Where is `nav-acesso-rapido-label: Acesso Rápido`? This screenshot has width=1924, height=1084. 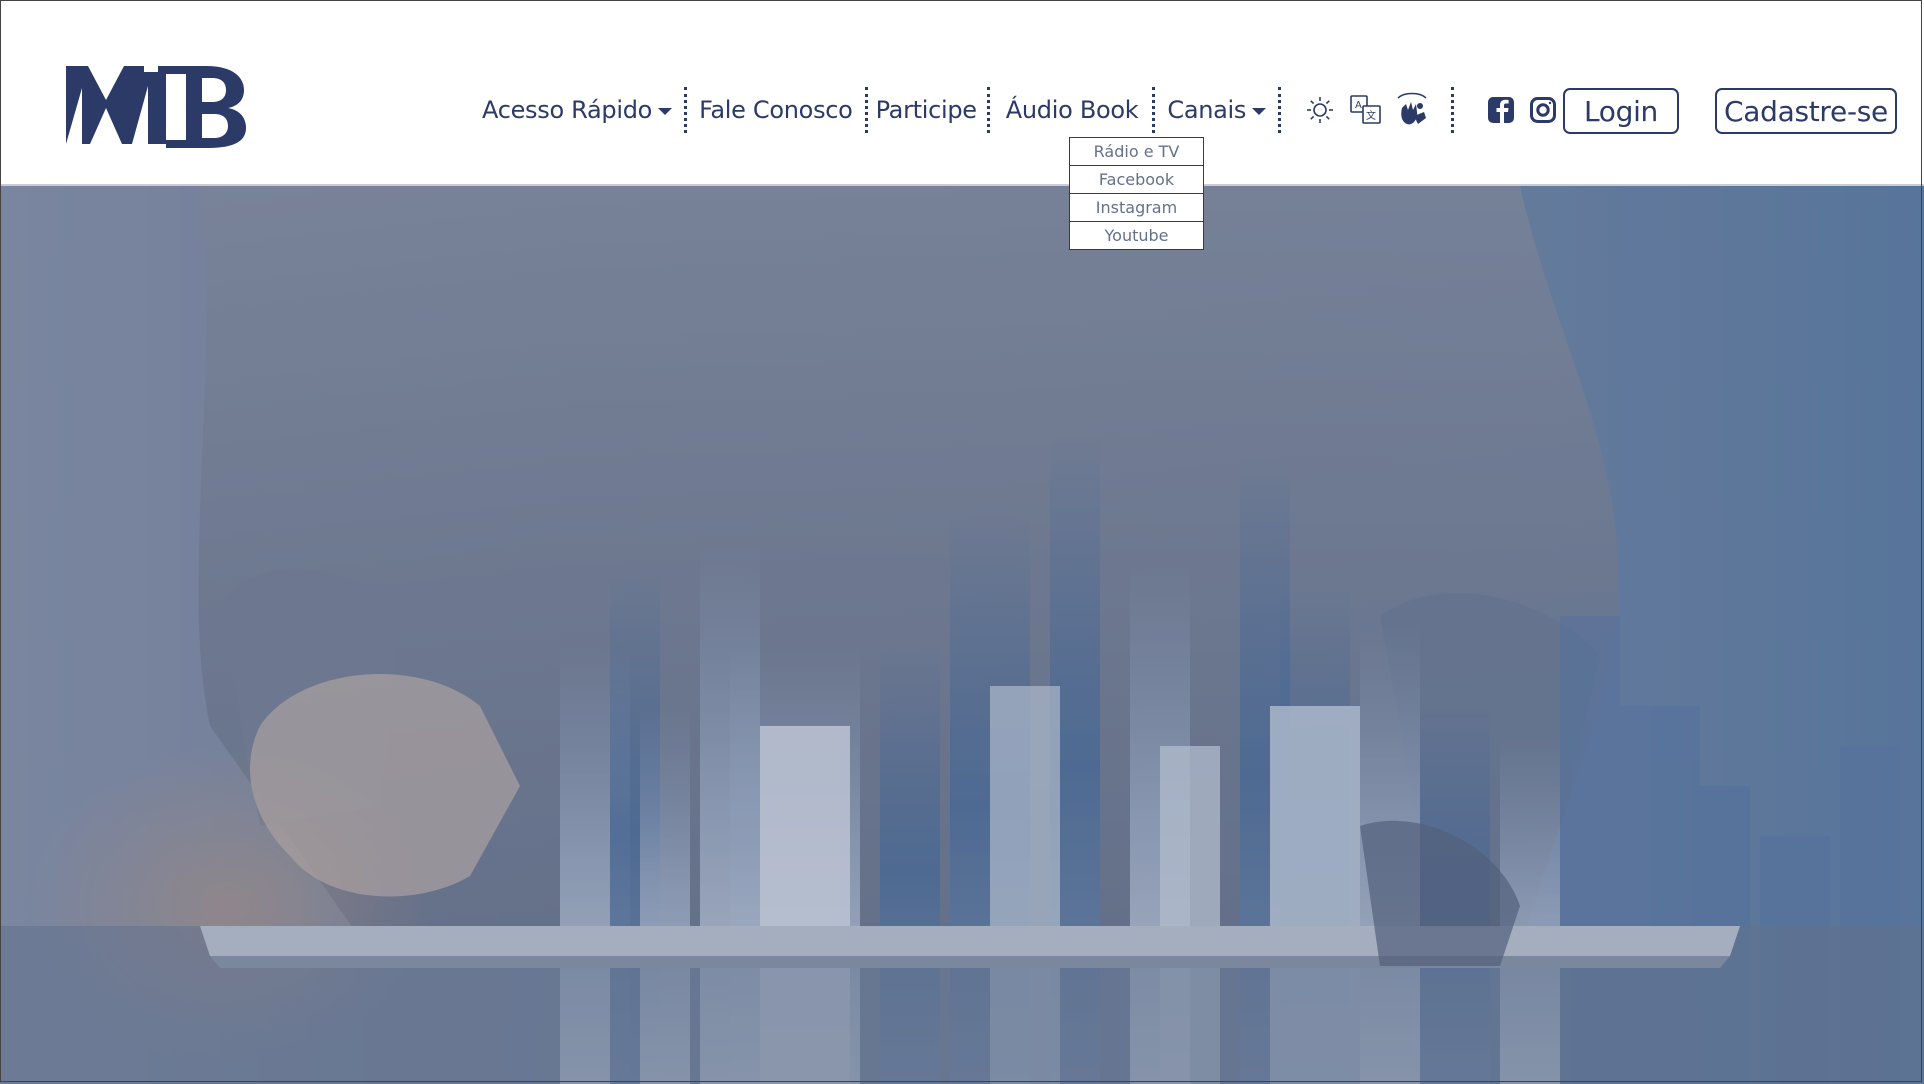
nav-acesso-rapido-label: Acesso Rápido is located at coordinates (567, 110).